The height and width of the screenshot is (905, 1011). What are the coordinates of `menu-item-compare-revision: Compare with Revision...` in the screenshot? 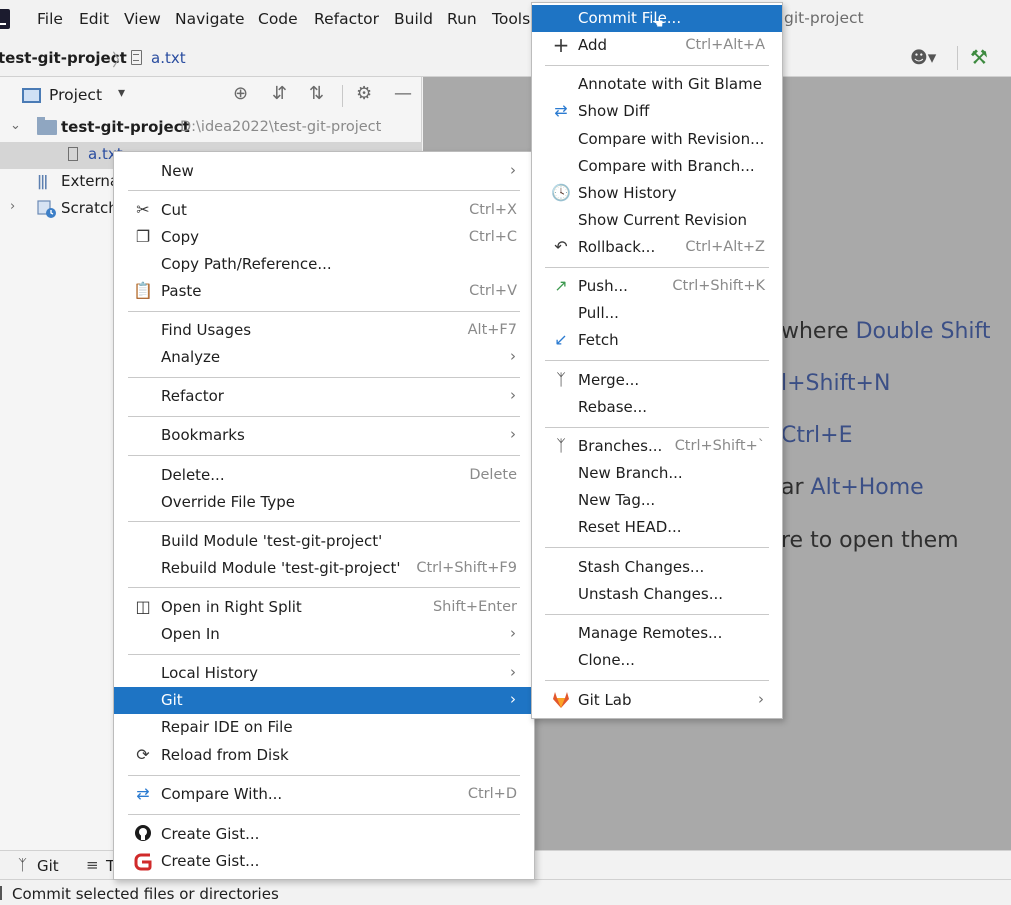 It's located at (657, 139).